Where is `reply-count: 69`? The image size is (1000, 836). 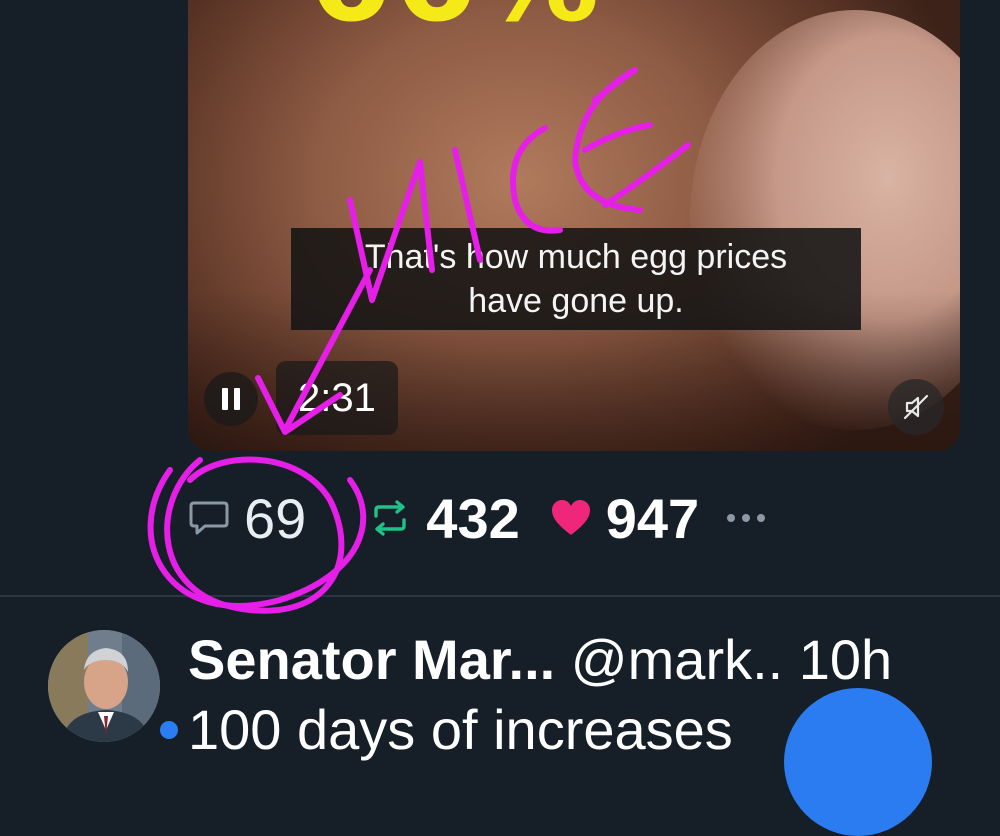
reply-count: 69 is located at coordinates (275, 518).